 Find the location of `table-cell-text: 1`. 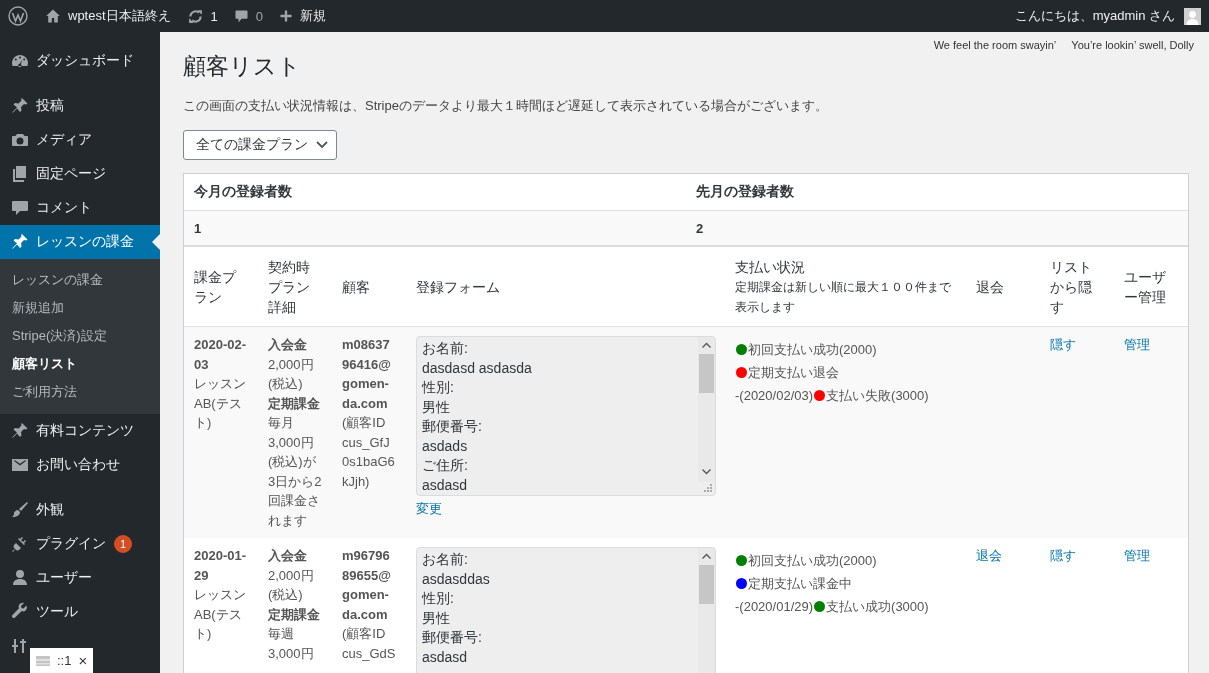

table-cell-text: 1 is located at coordinates (198, 228).